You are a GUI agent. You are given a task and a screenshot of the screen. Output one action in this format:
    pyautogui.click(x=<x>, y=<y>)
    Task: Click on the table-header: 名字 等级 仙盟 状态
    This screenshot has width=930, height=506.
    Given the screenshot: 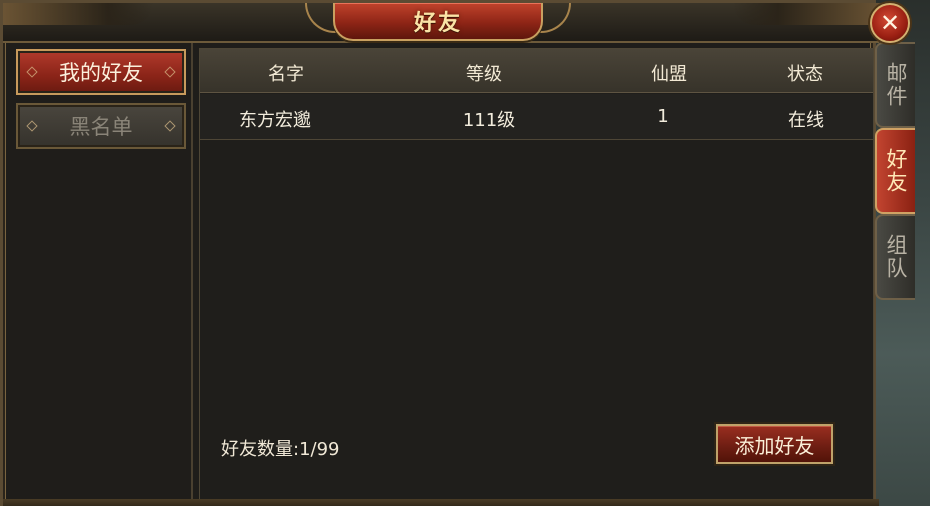 What is the action you would take?
    pyautogui.click(x=536, y=71)
    